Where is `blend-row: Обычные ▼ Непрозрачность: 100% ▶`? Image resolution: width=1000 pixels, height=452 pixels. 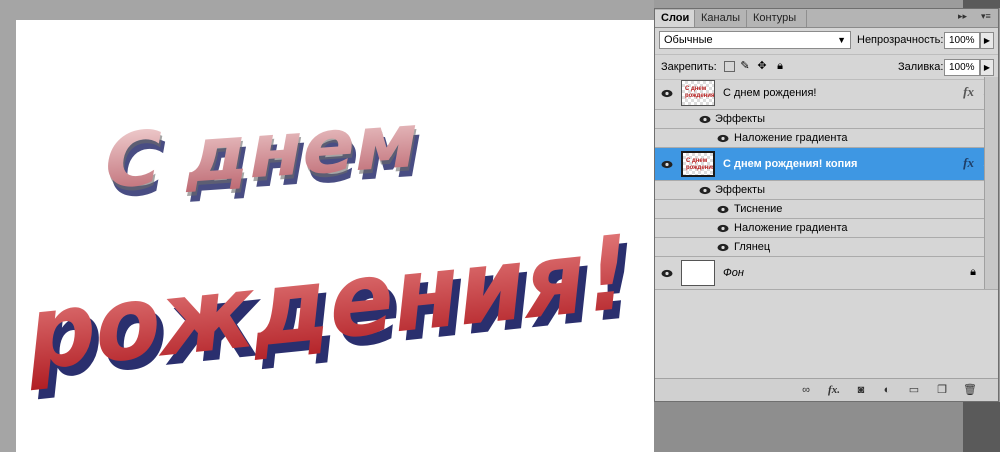 blend-row: Обычные ▼ Непрозрачность: 100% ▶ is located at coordinates (826, 41).